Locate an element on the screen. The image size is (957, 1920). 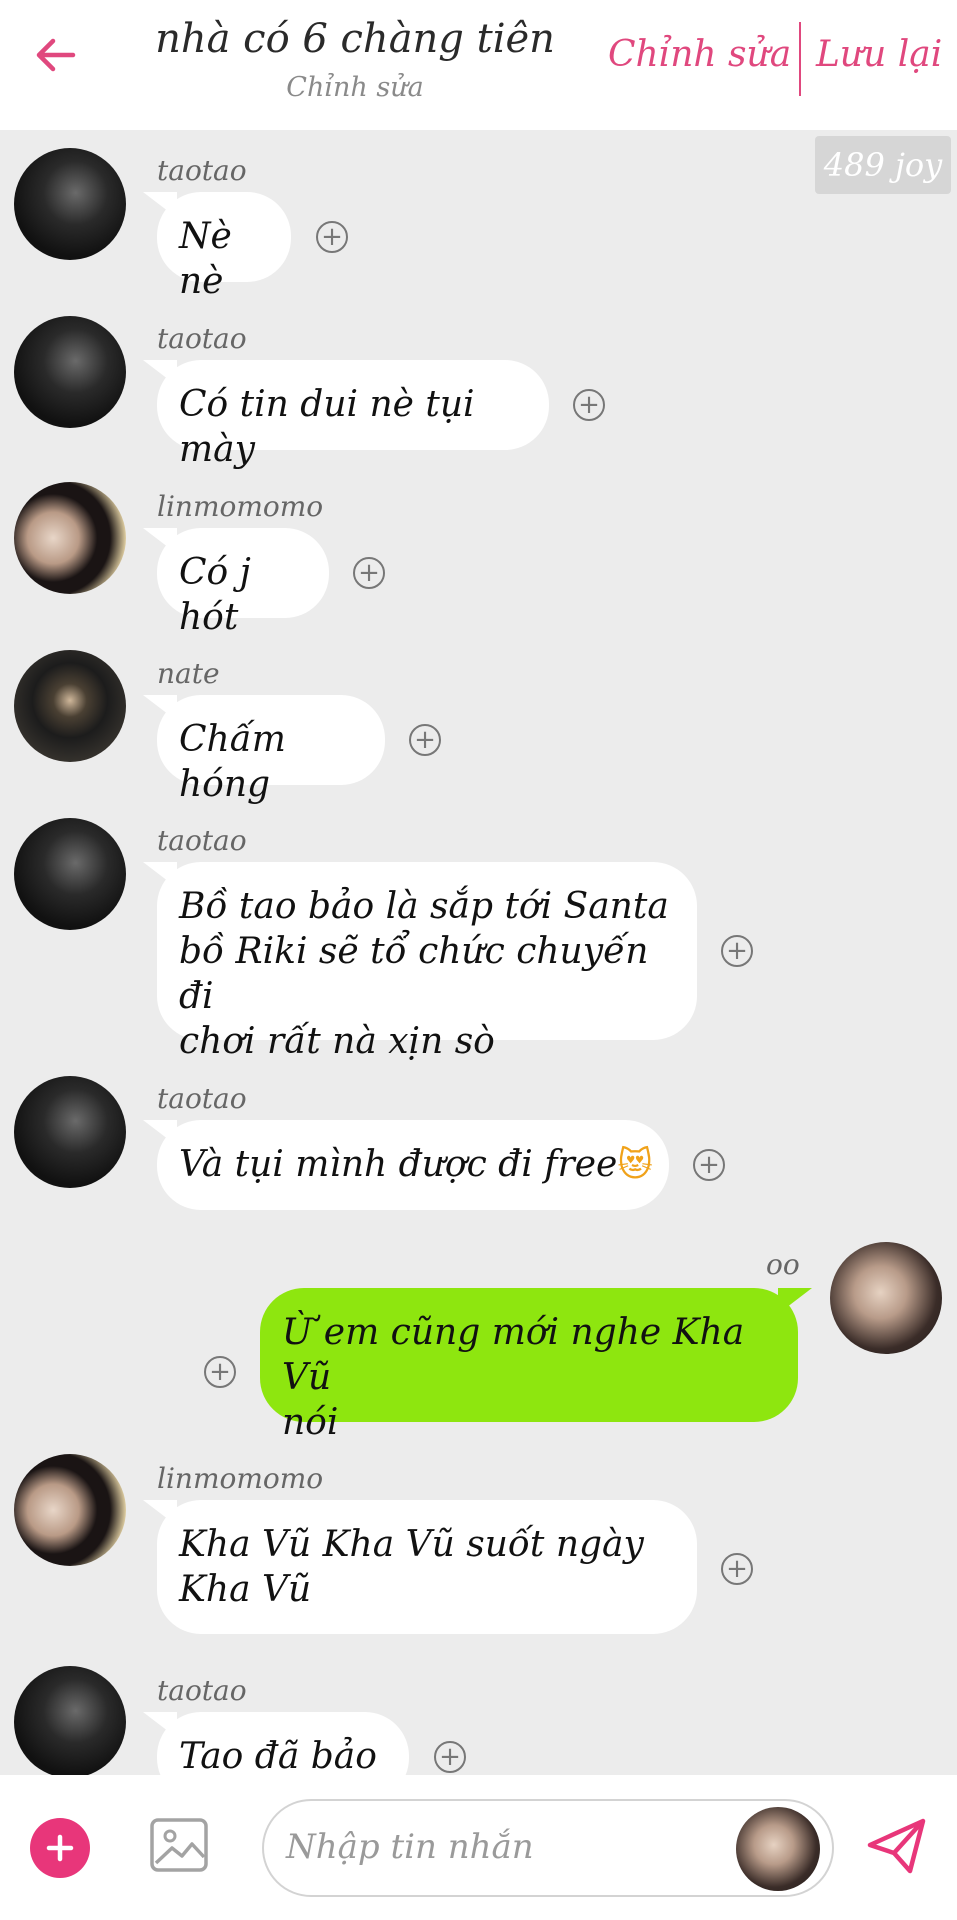
plus-icon is located at coordinates (60, 1848).